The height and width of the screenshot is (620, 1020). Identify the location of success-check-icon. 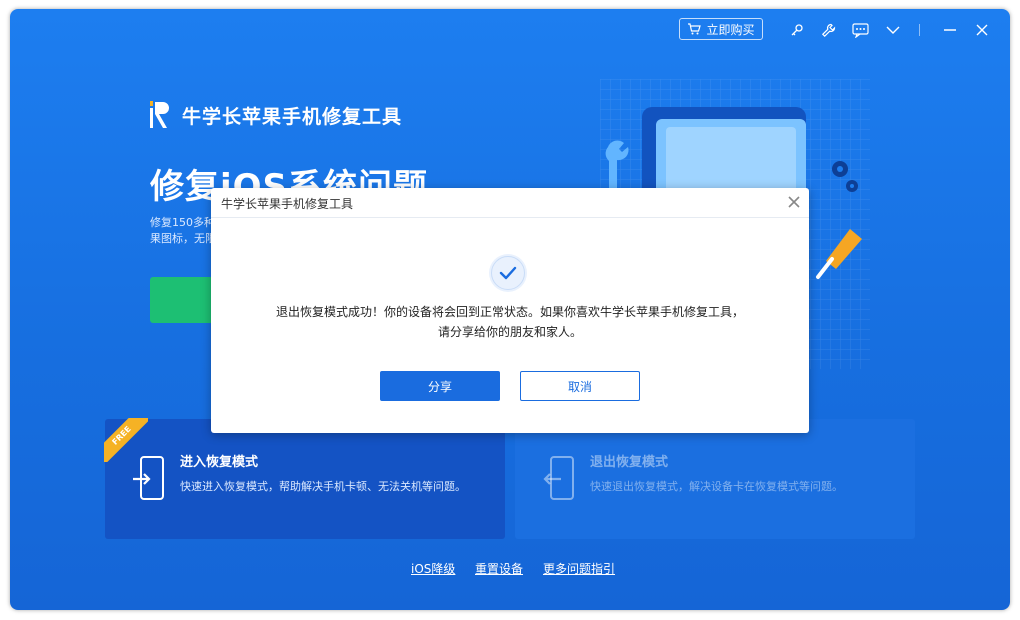
(508, 273).